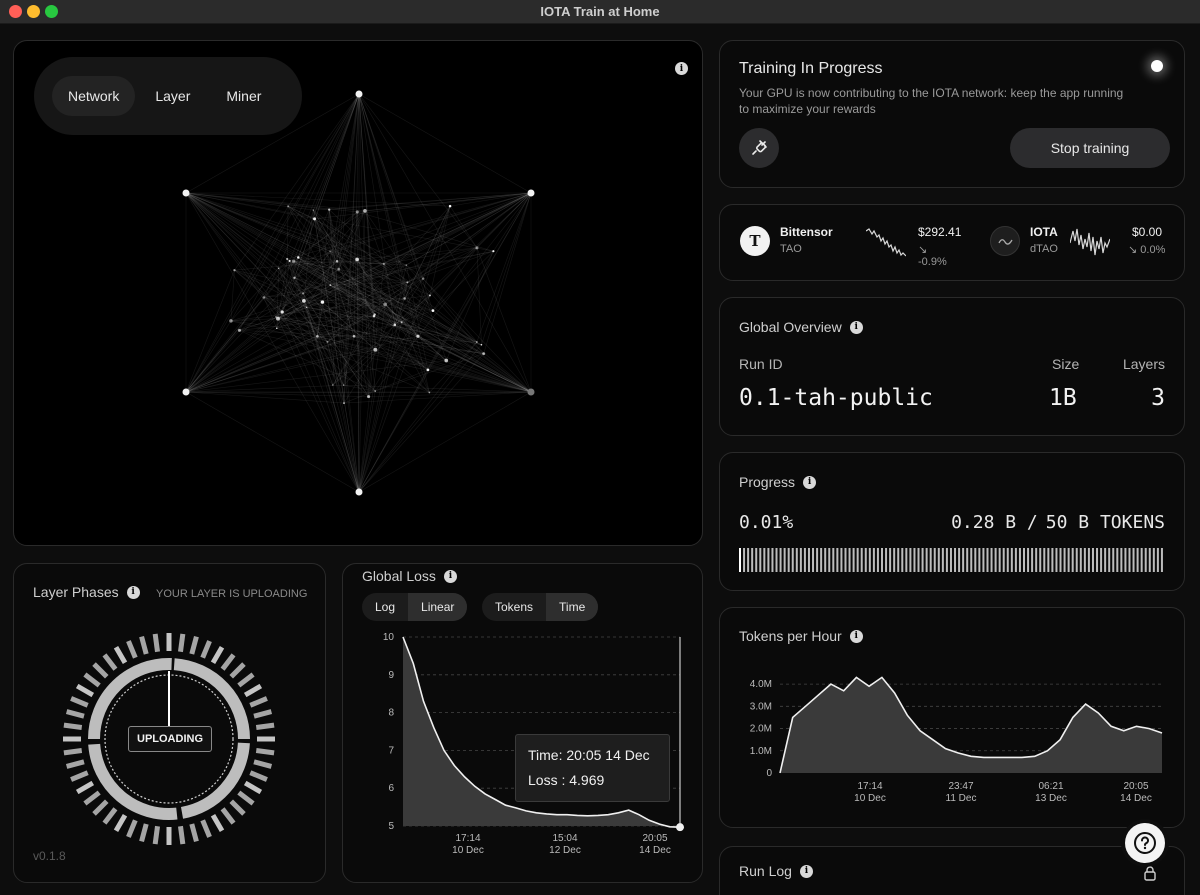 This screenshot has width=1200, height=895. I want to click on size-value: 1B, so click(1063, 398).